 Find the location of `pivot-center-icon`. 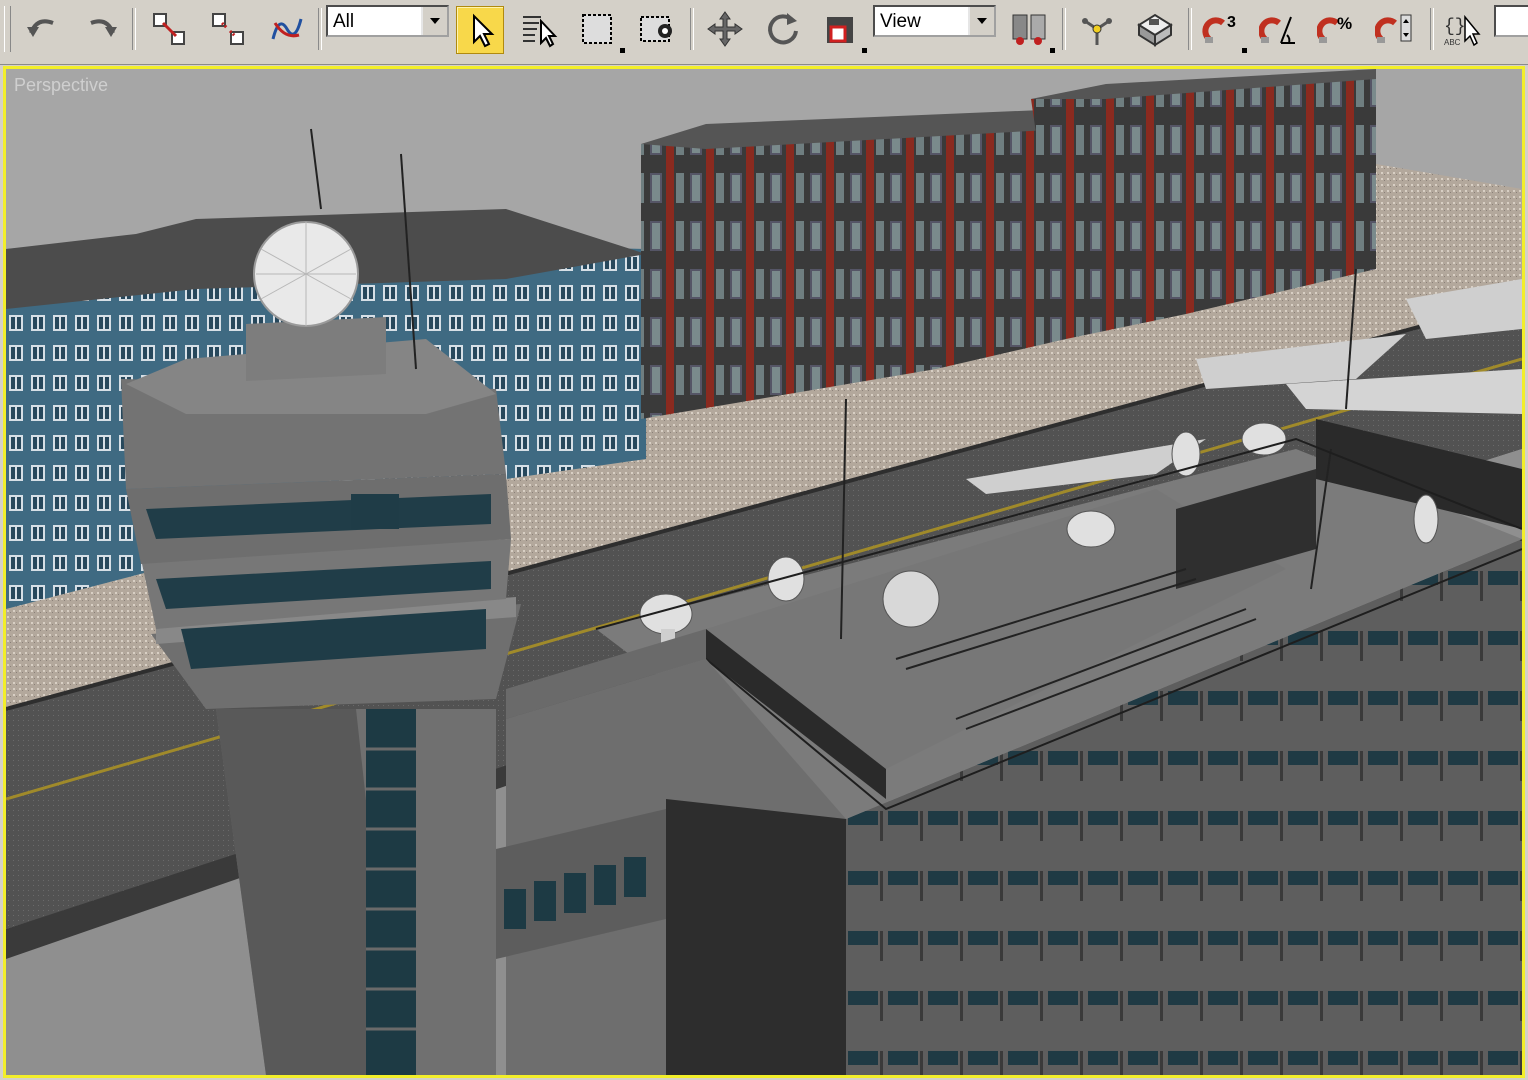

pivot-center-icon is located at coordinates (1029, 29).